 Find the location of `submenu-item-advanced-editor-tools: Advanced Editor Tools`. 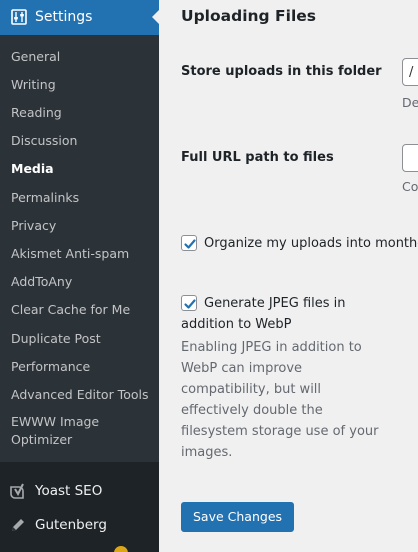

submenu-item-advanced-editor-tools: Advanced Editor Tools is located at coordinates (79, 394).